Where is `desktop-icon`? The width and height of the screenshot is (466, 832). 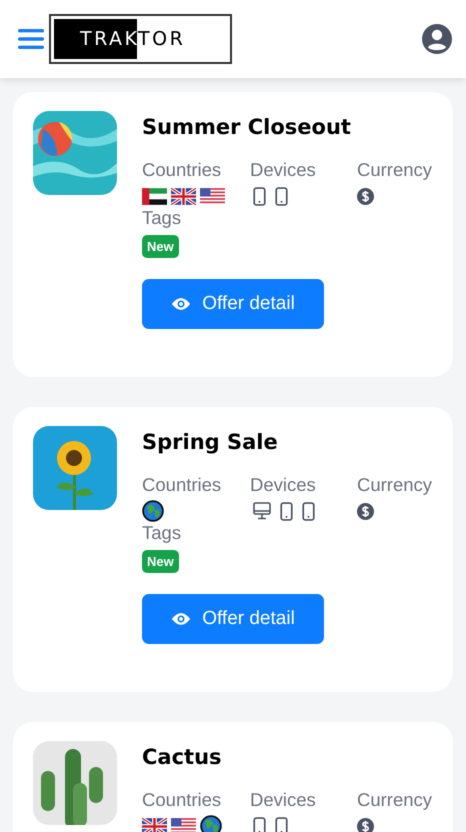
desktop-icon is located at coordinates (262, 511).